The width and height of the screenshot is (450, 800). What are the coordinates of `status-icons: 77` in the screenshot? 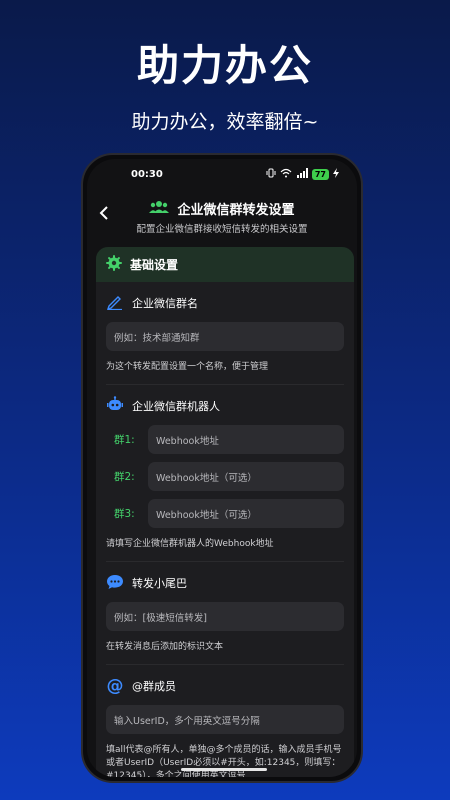 It's located at (302, 174).